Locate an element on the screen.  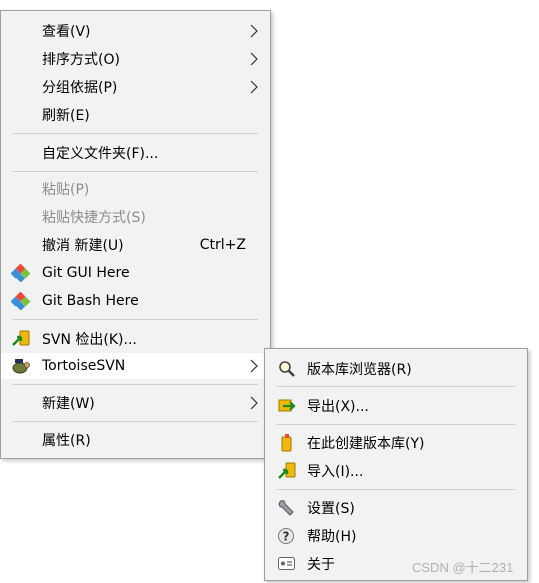
menu-item-label: 新建(W) is located at coordinates (68, 404).